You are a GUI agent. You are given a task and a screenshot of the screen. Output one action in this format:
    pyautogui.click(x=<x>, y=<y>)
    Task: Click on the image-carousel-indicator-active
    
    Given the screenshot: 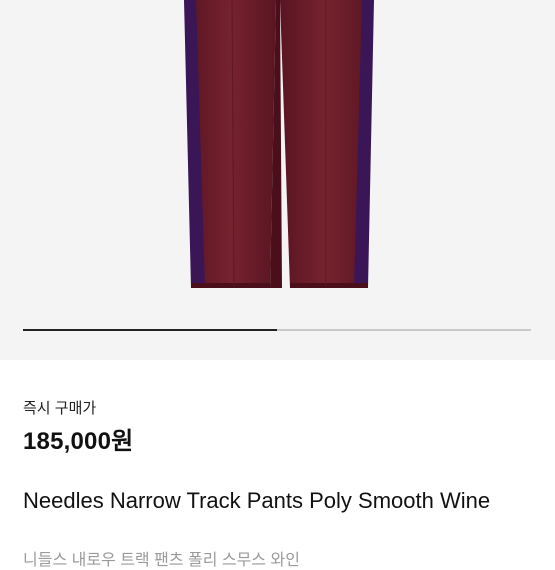 What is the action you would take?
    pyautogui.click(x=150, y=330)
    